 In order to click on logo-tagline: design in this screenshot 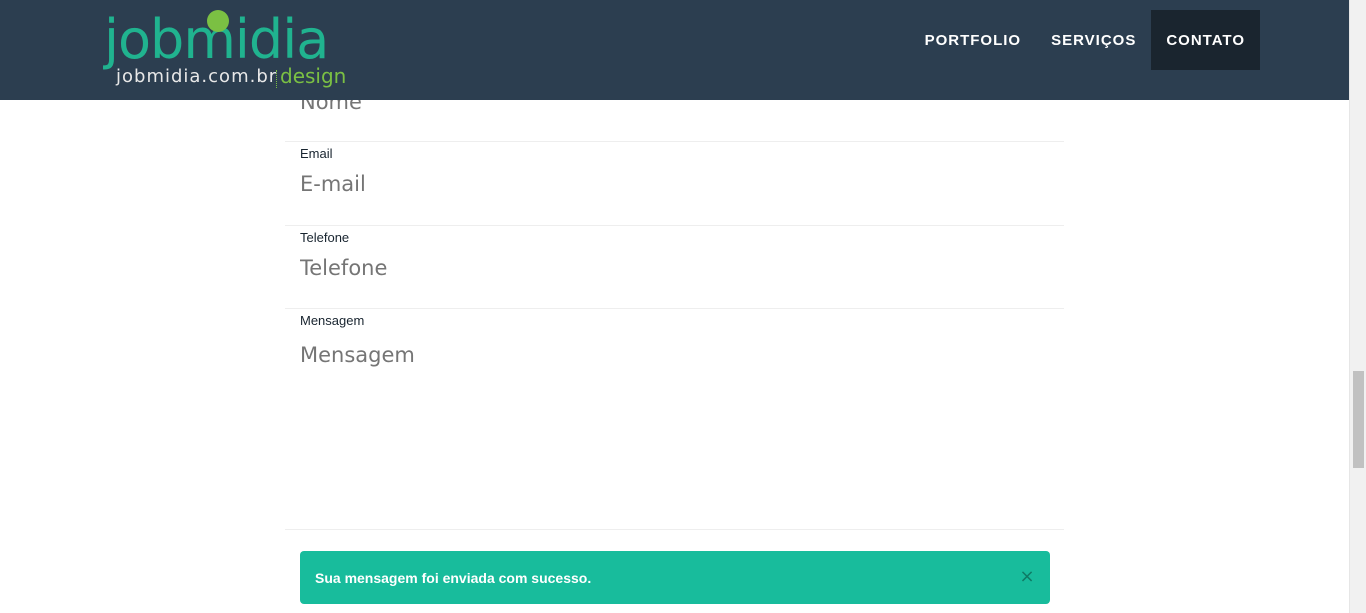, I will do `click(313, 76)`.